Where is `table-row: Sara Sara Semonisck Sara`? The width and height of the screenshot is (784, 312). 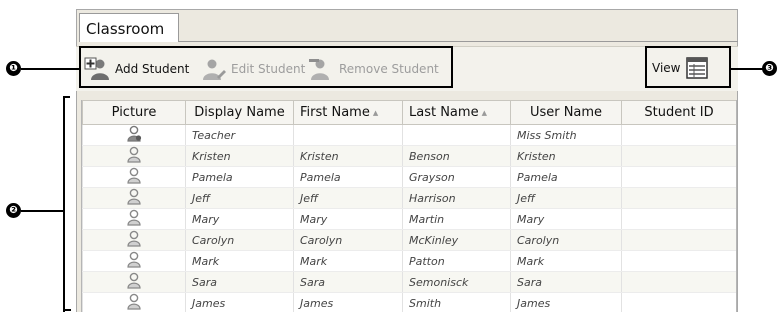 table-row: Sara Sara Semonisck Sara is located at coordinates (409, 282).